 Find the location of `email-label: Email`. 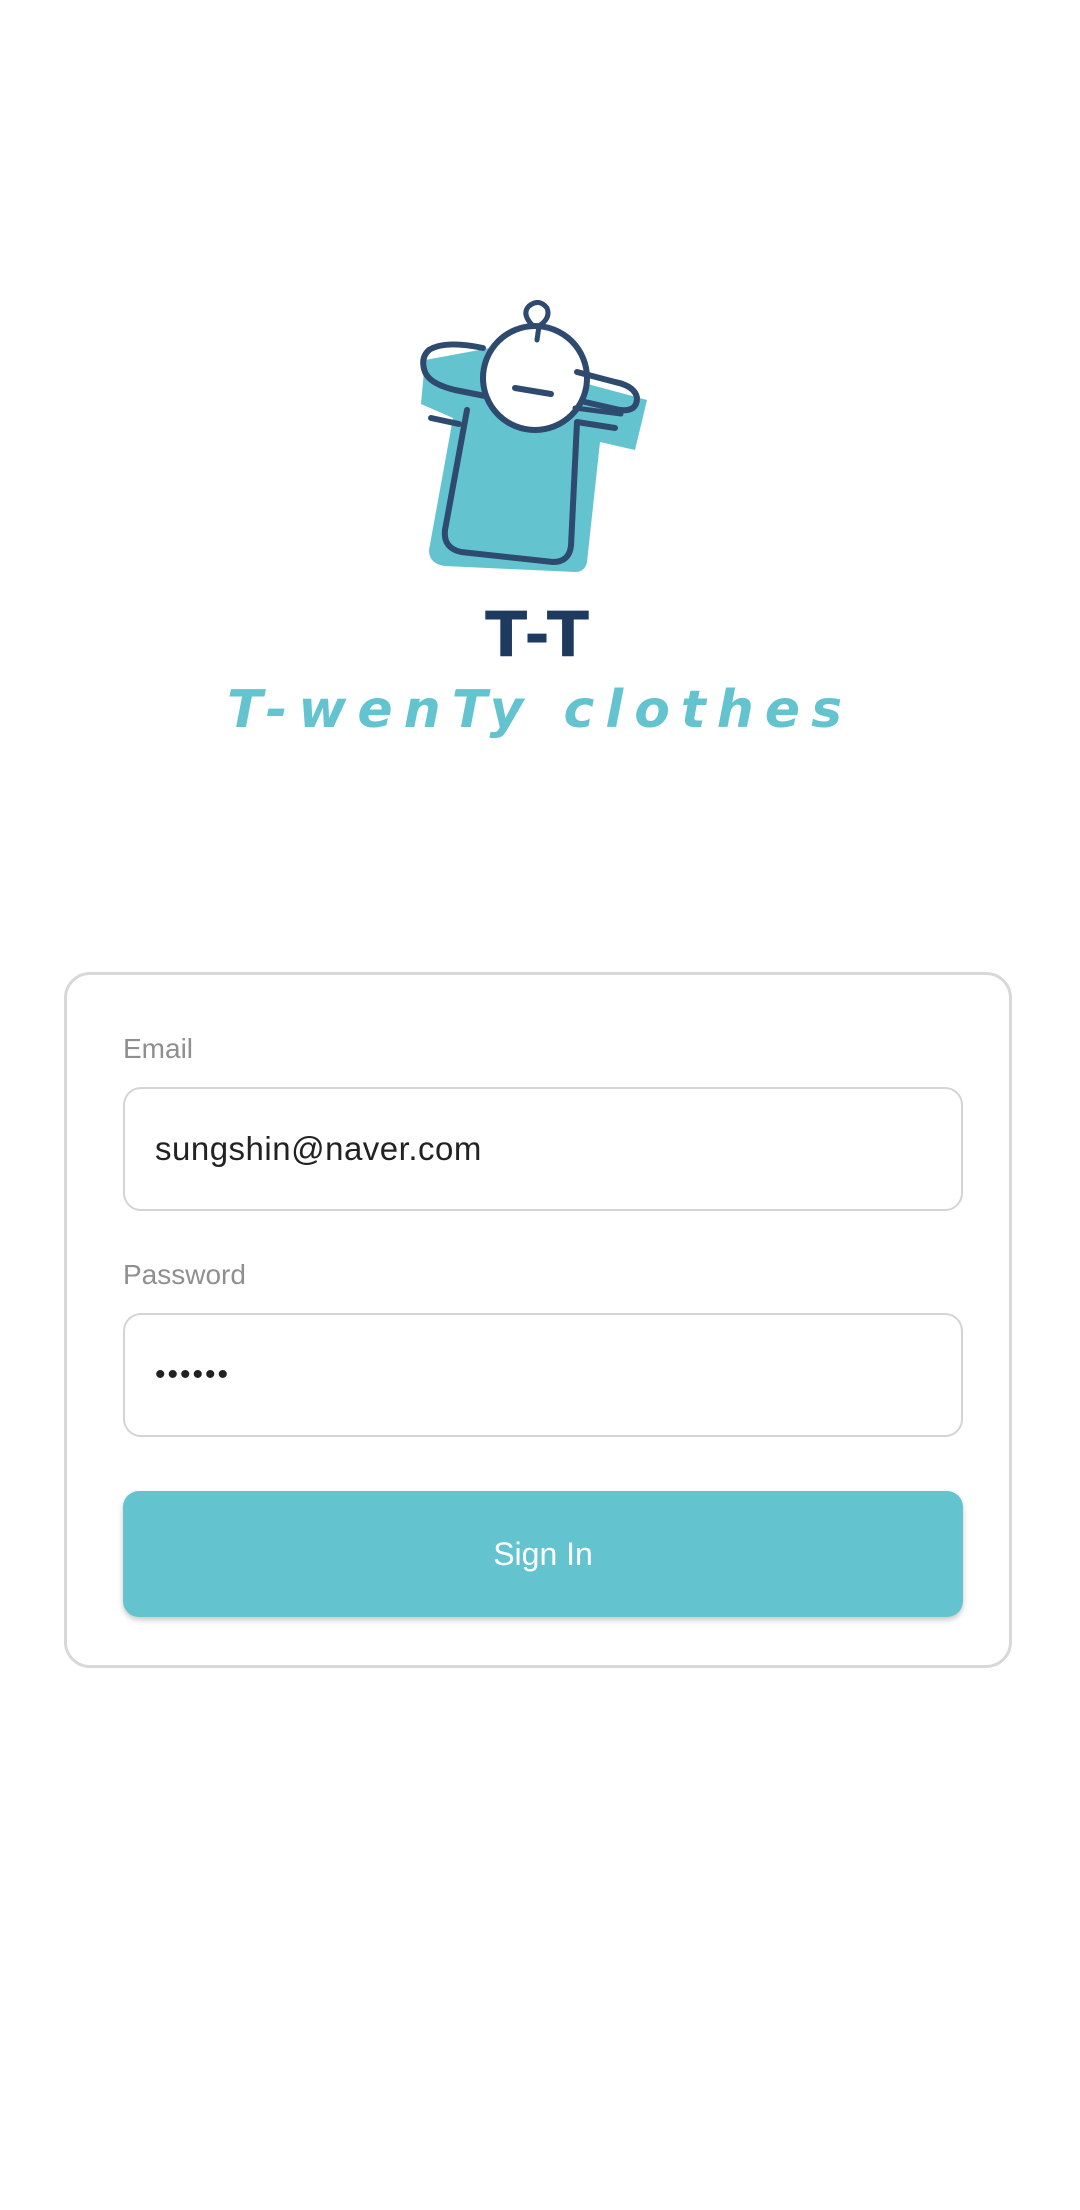

email-label: Email is located at coordinates (158, 1048).